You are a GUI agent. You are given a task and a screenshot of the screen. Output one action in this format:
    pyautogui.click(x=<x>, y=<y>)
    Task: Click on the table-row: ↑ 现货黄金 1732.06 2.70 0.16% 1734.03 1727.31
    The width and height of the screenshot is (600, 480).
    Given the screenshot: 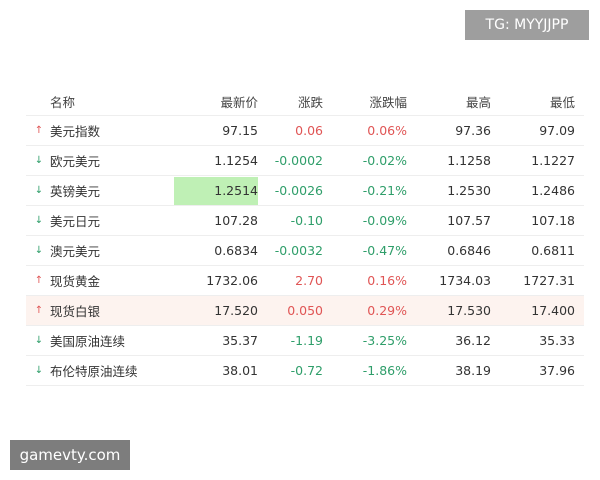 What is the action you would take?
    pyautogui.click(x=305, y=281)
    